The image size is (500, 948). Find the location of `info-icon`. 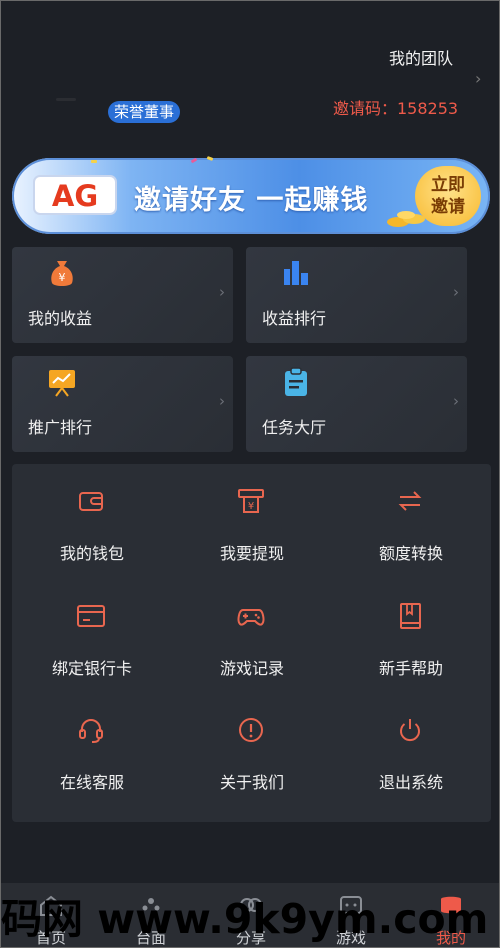

info-icon is located at coordinates (251, 730).